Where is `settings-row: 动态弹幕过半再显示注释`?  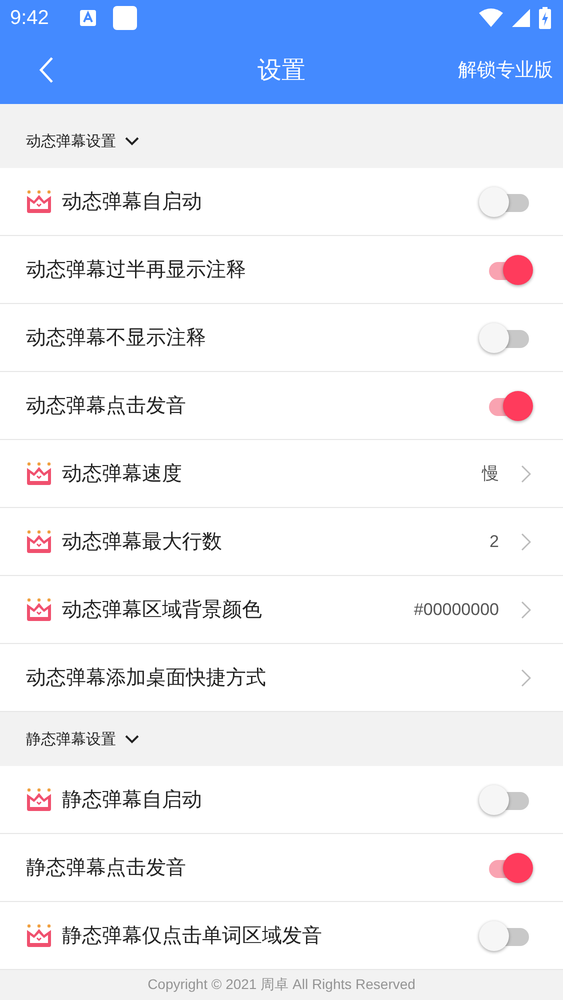 settings-row: 动态弹幕过半再显示注释 is located at coordinates (281, 270).